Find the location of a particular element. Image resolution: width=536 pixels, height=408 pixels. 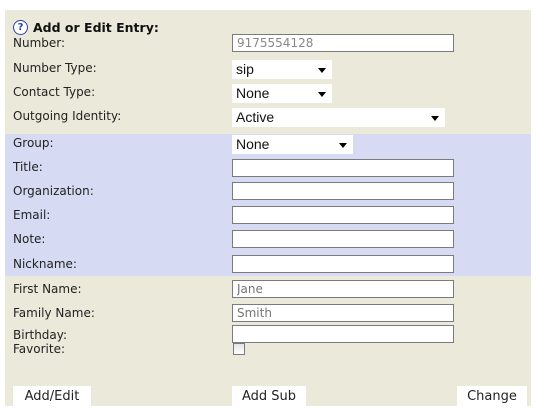

favorite-label: Favorite: is located at coordinates (39, 349).